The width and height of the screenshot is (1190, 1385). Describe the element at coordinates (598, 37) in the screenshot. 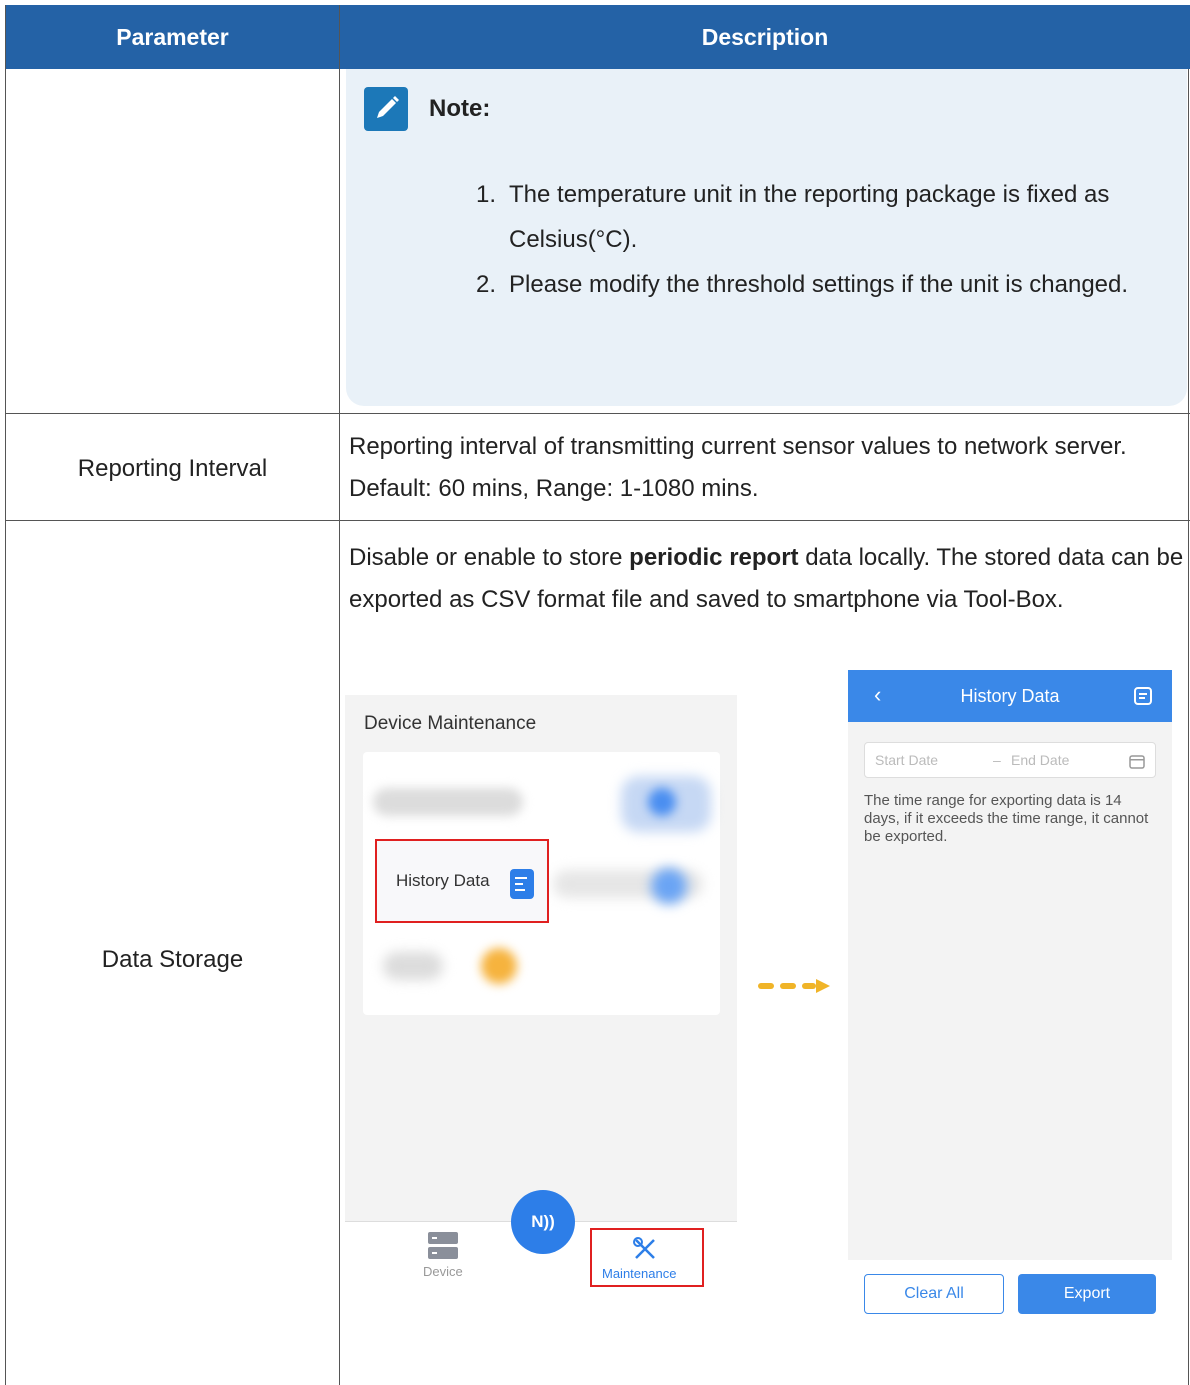

I see `table-header: Parameter Description` at that location.